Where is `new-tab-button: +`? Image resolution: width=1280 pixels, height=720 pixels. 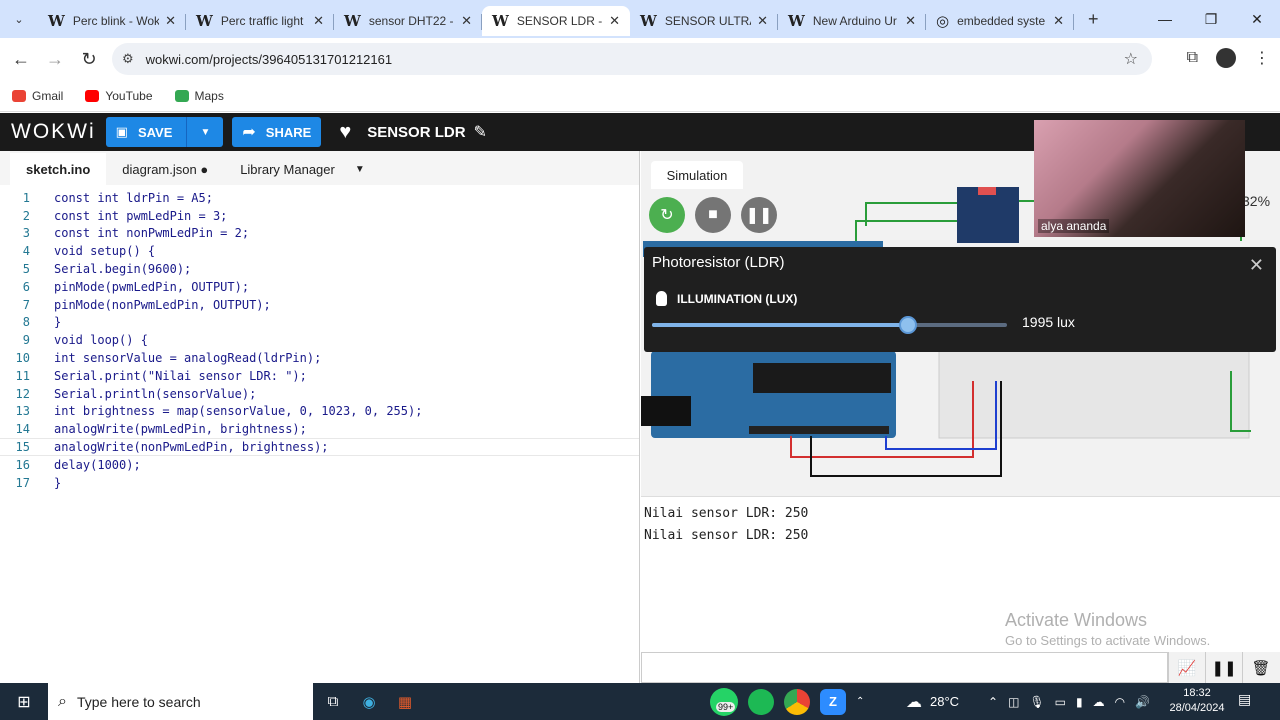 new-tab-button: + is located at coordinates (1093, 19).